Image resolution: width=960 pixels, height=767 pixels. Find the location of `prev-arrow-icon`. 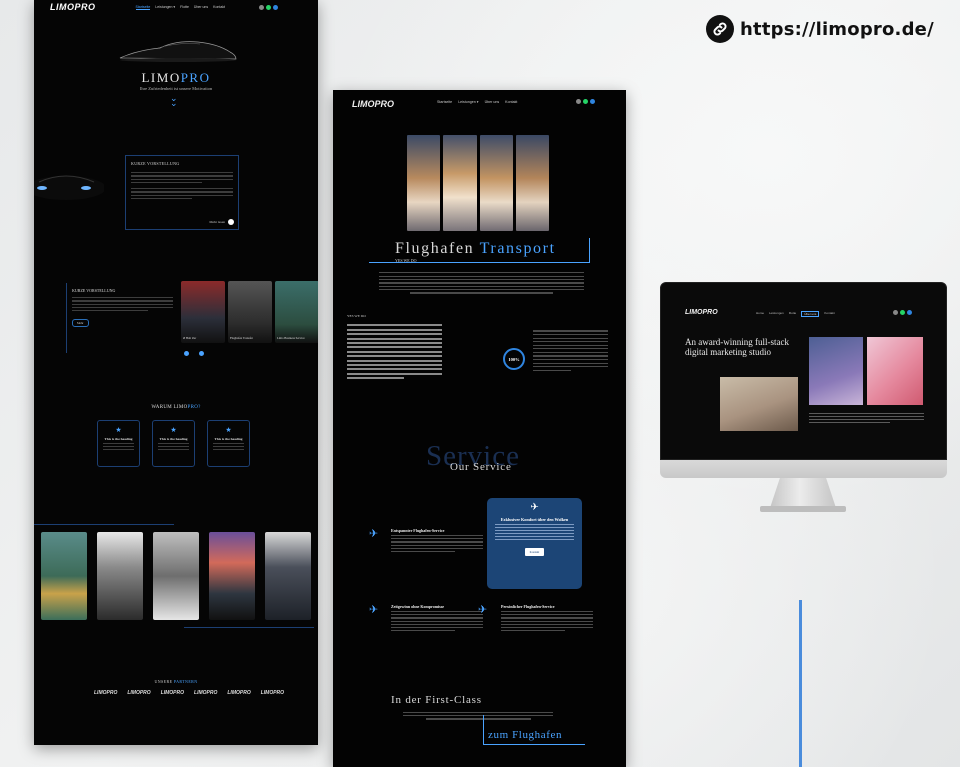

prev-arrow-icon is located at coordinates (186, 353).